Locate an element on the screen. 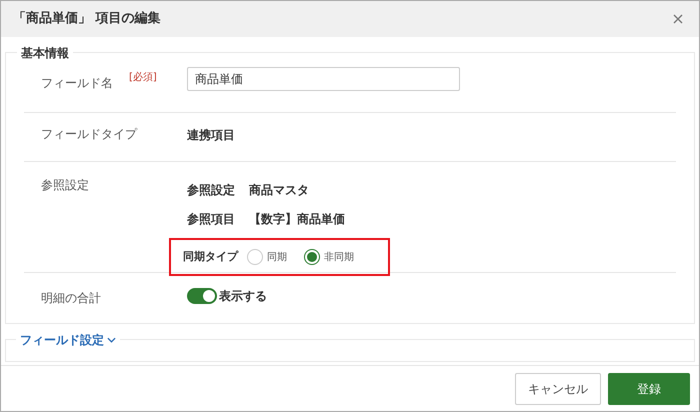  field-settings-toggle: フィールド設定 is located at coordinates (68, 340).